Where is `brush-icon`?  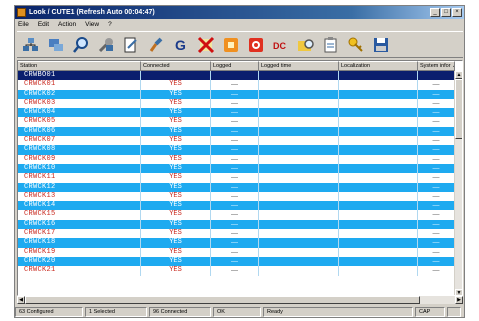 brush-icon is located at coordinates (156, 45).